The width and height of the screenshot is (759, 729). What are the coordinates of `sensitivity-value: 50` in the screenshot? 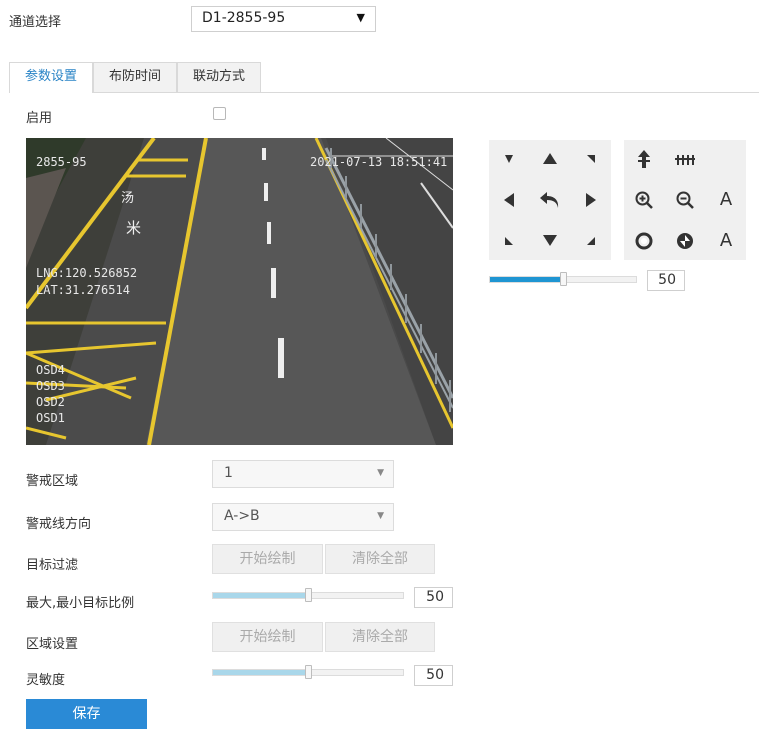 It's located at (433, 675).